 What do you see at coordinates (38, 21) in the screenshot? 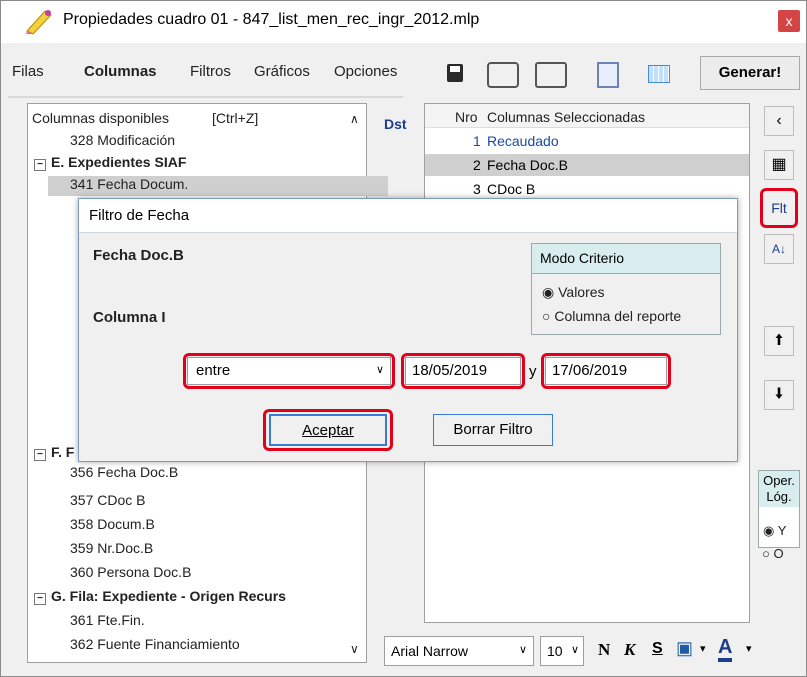
I see `app-icon` at bounding box center [38, 21].